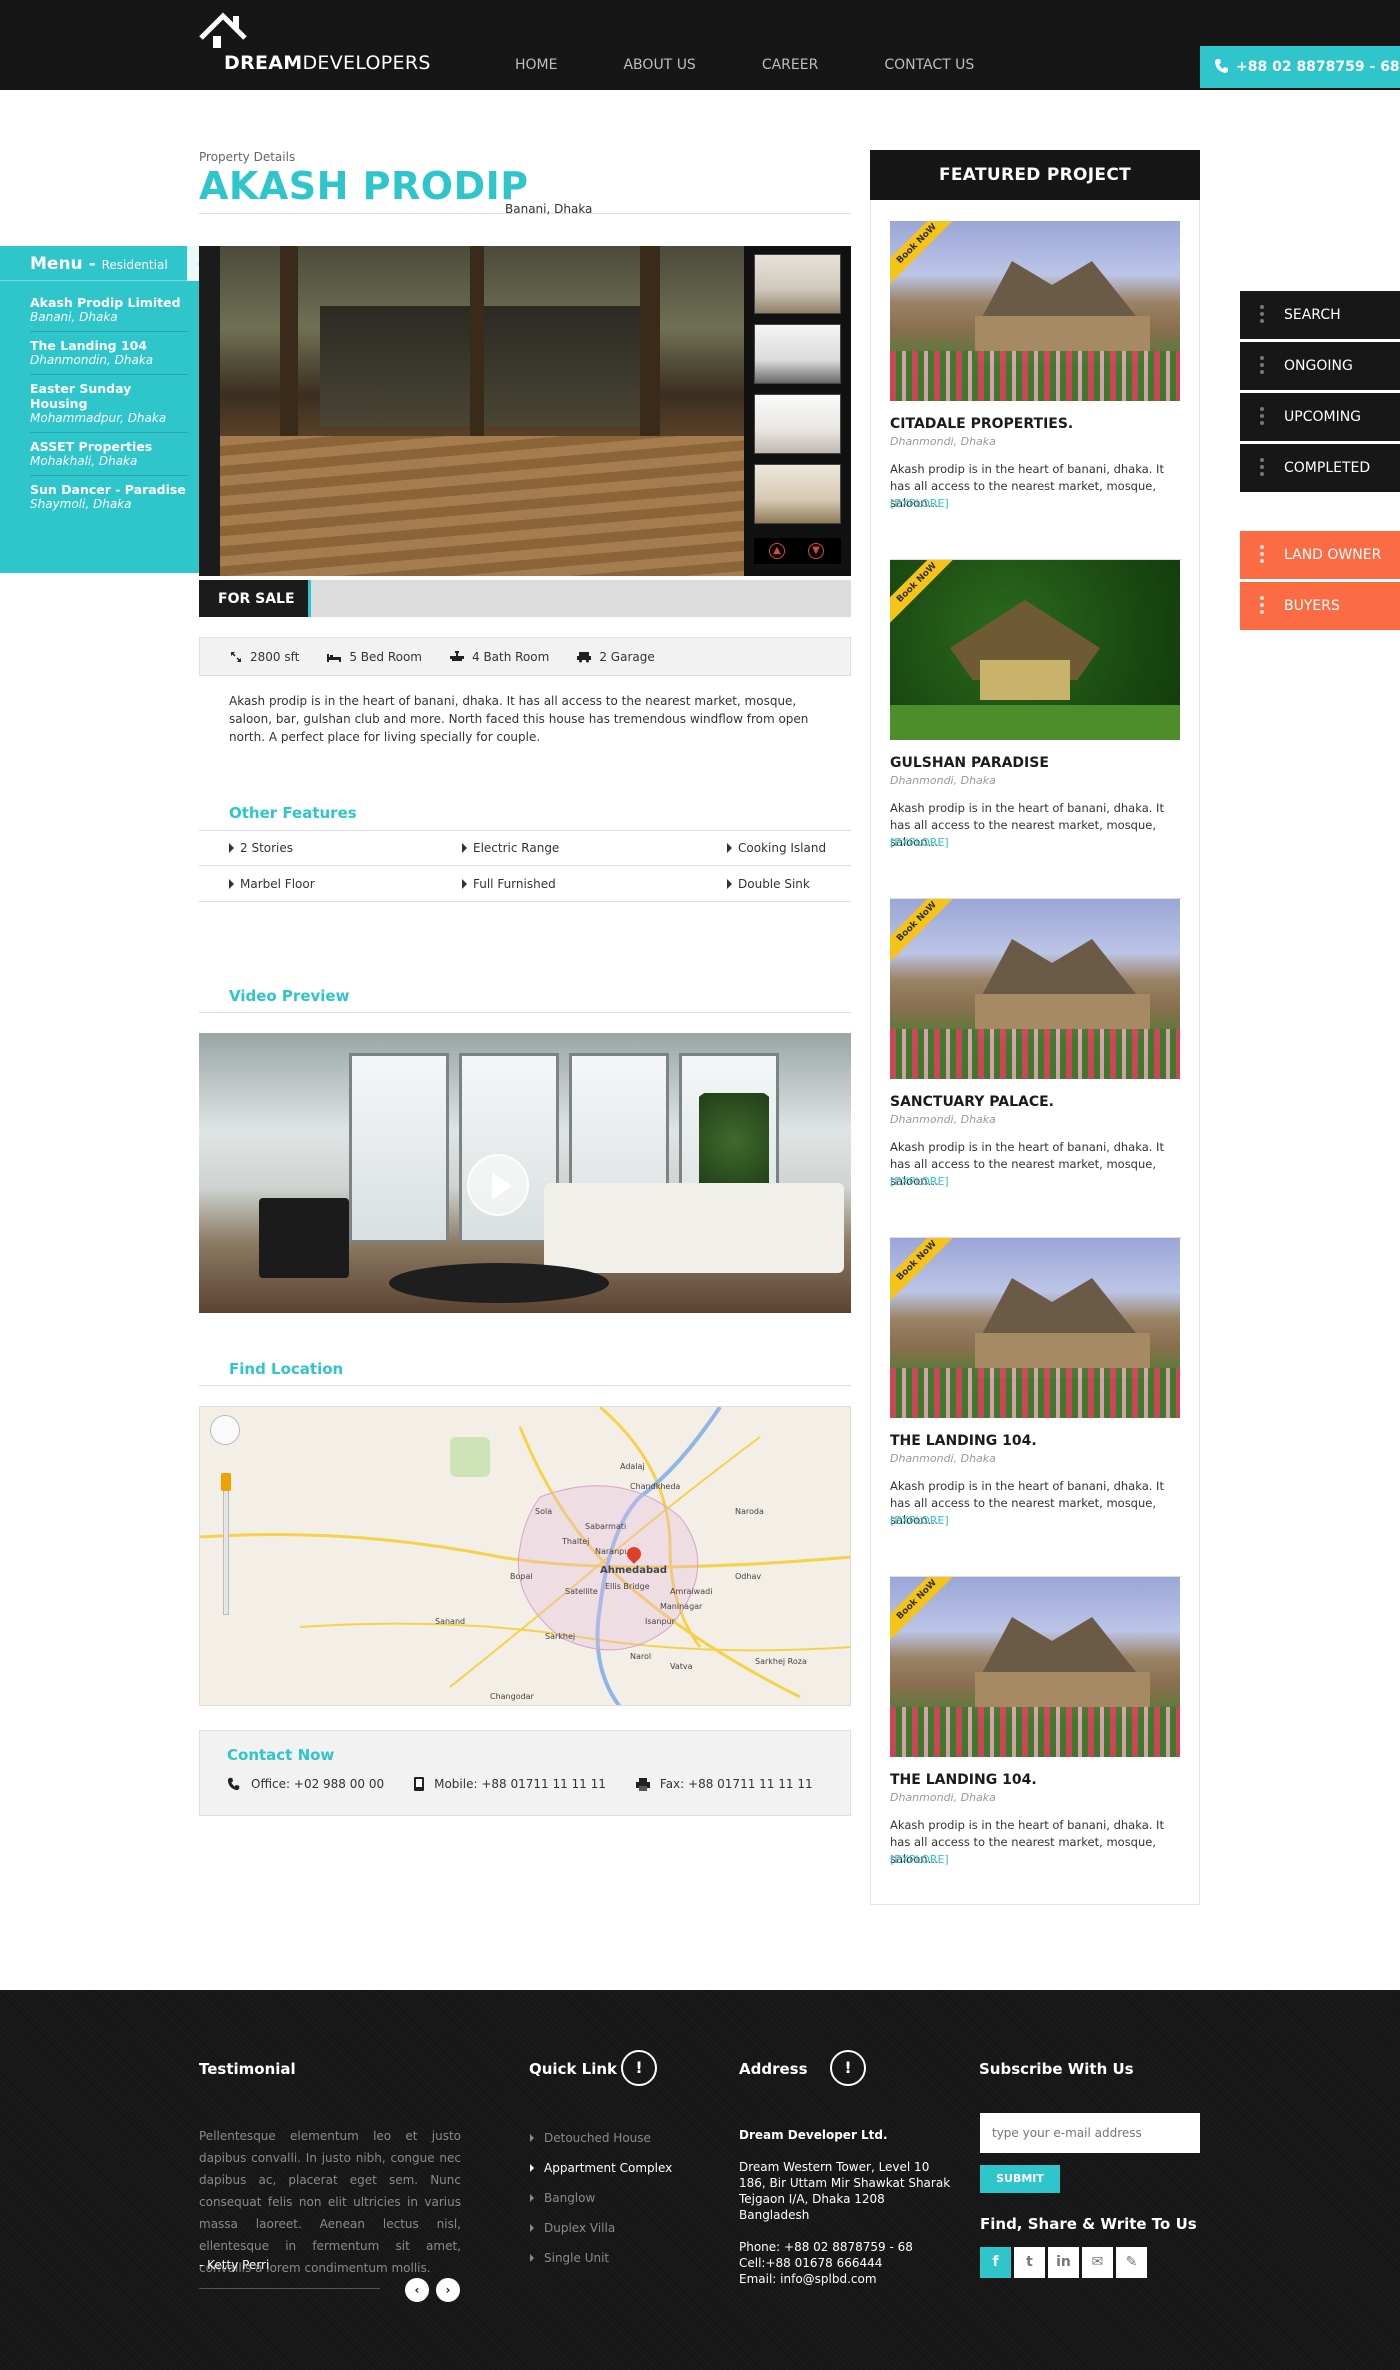  Describe the element at coordinates (573, 2069) in the screenshot. I see `quick-link-heading: Quick Link` at that location.